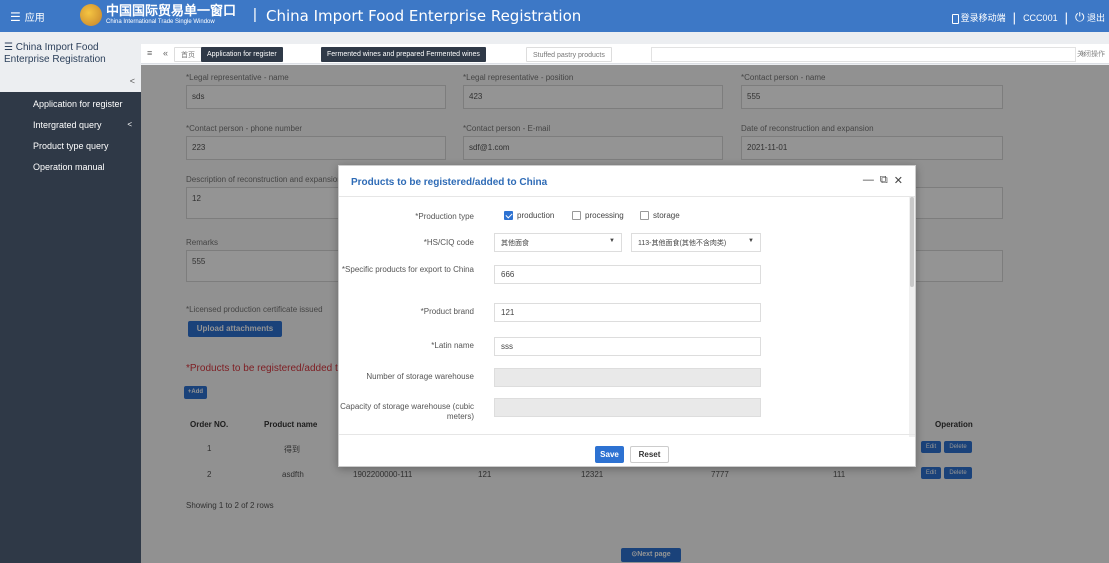  What do you see at coordinates (912, 317) in the screenshot?
I see `modal-scrollbar` at bounding box center [912, 317].